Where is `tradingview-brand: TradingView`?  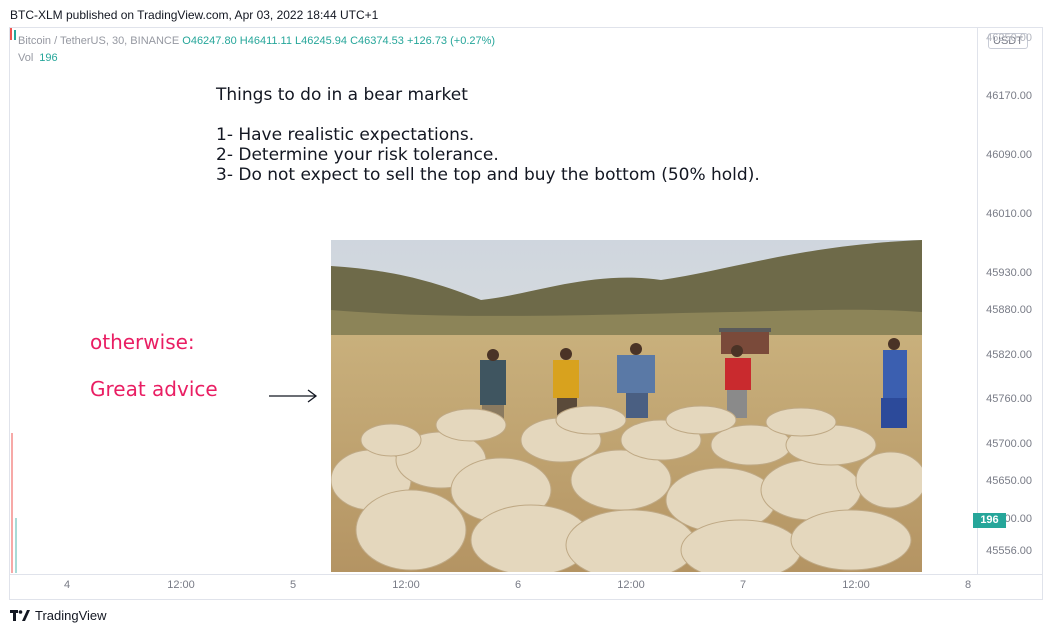 tradingview-brand: TradingView is located at coordinates (71, 615).